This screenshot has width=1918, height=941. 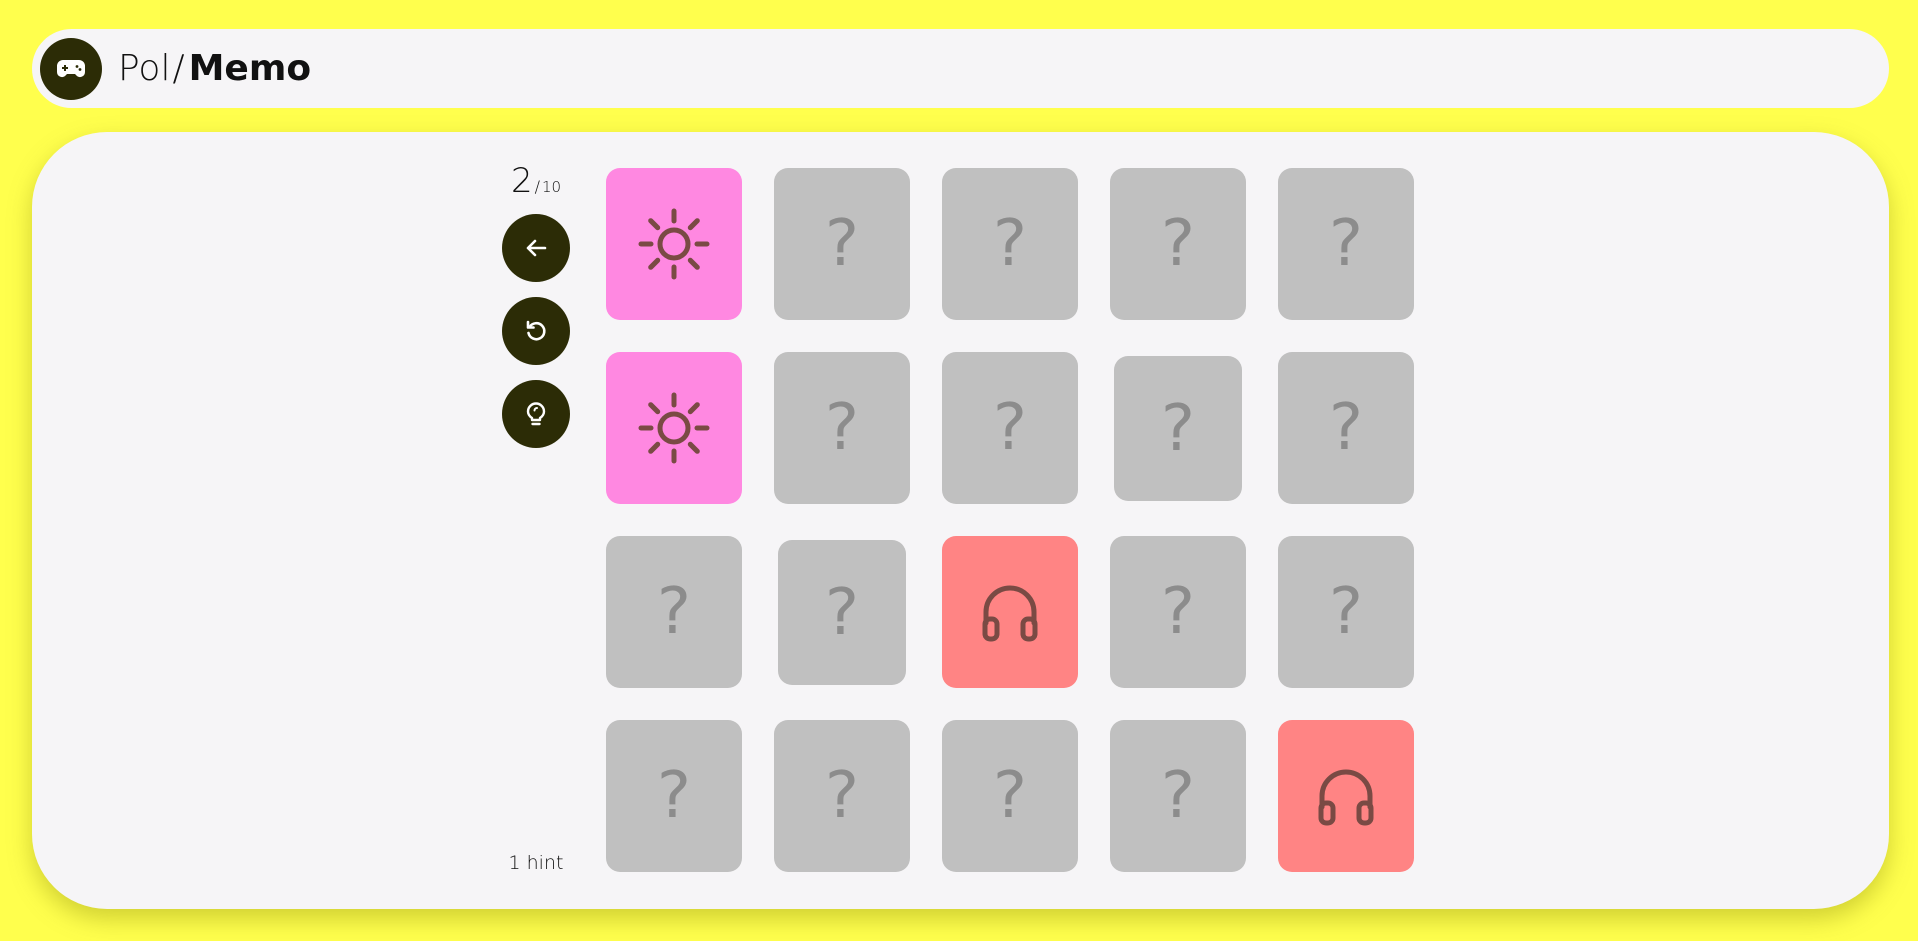 I want to click on app-title: Pol / Memo, so click(x=214, y=68).